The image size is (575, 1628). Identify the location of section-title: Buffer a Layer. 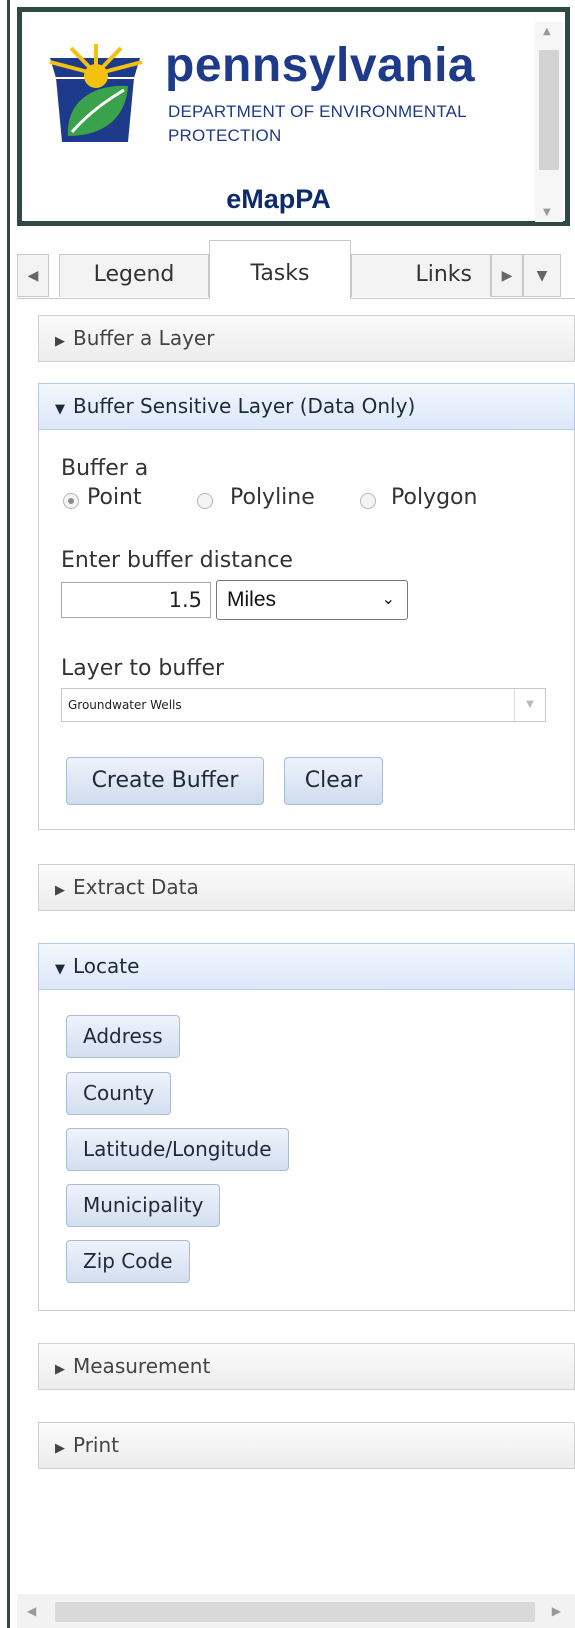
(144, 338).